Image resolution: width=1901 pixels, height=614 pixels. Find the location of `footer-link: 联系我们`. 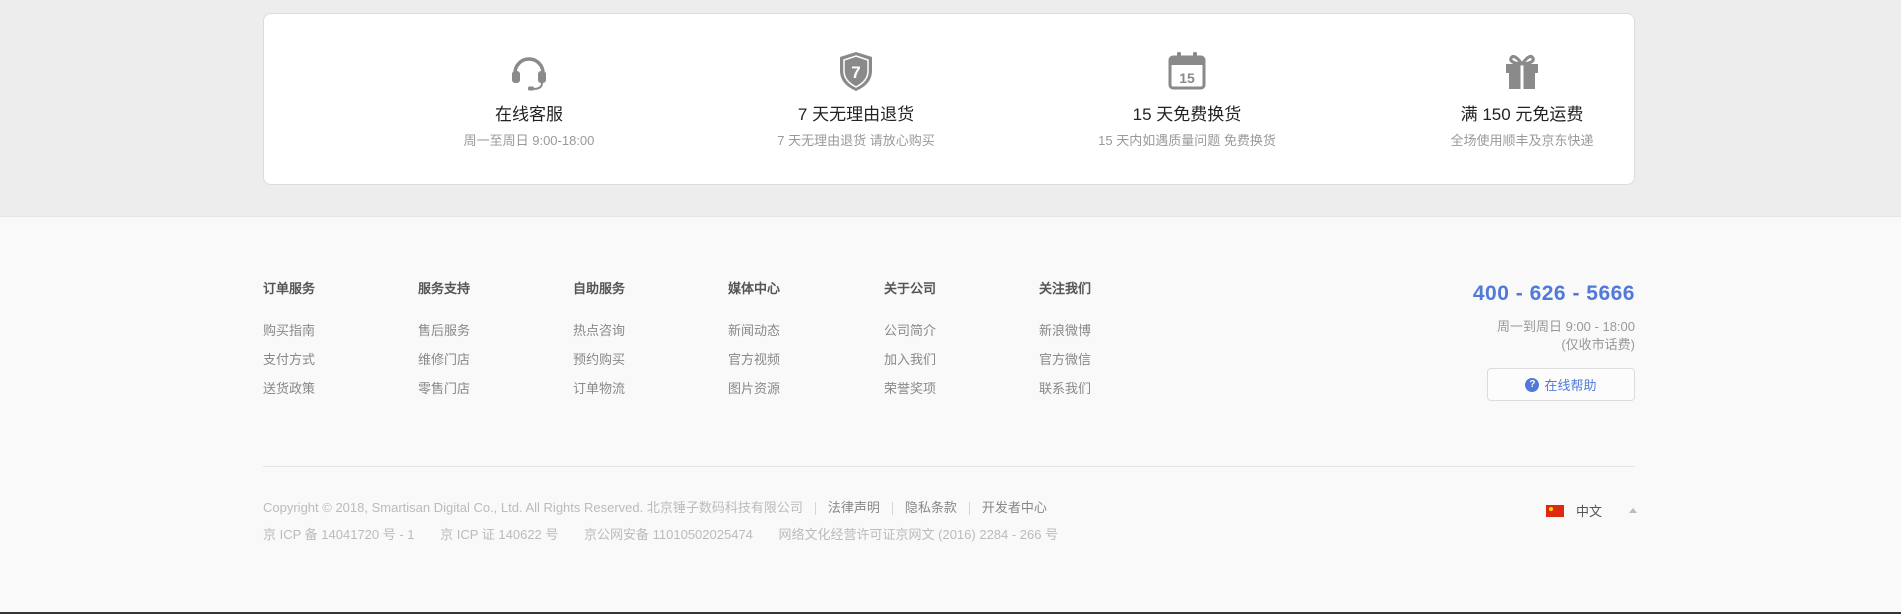

footer-link: 联系我们 is located at coordinates (1065, 389).